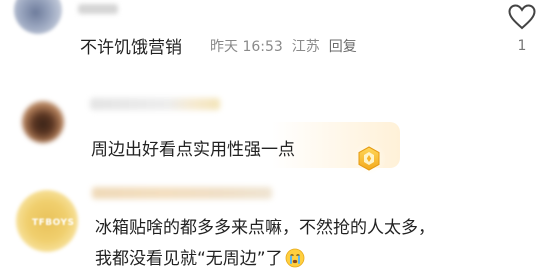 The width and height of the screenshot is (550, 272). I want to click on gold-badge-icon, so click(369, 159).